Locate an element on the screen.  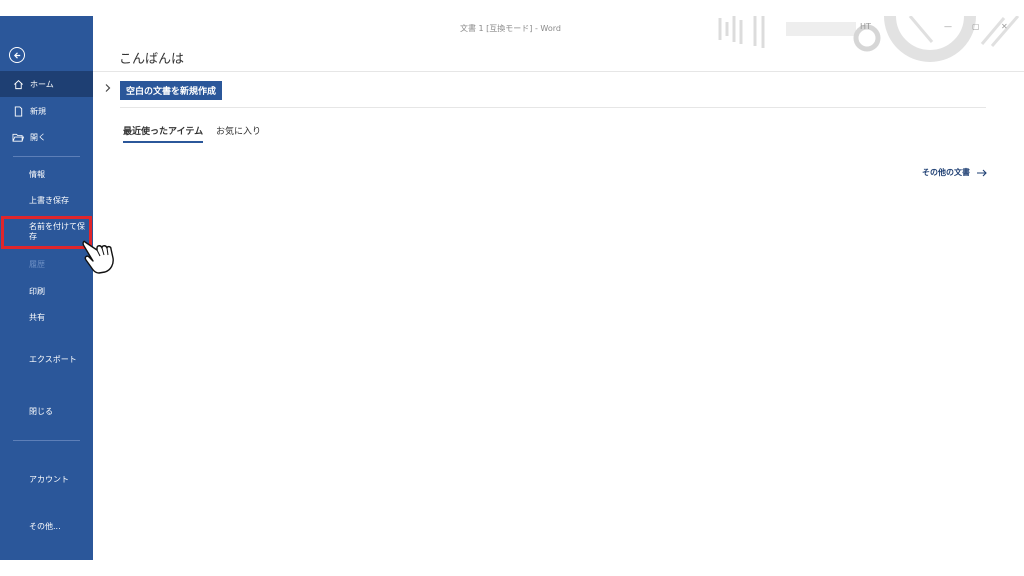
chevron-right-icon is located at coordinates (108, 88).